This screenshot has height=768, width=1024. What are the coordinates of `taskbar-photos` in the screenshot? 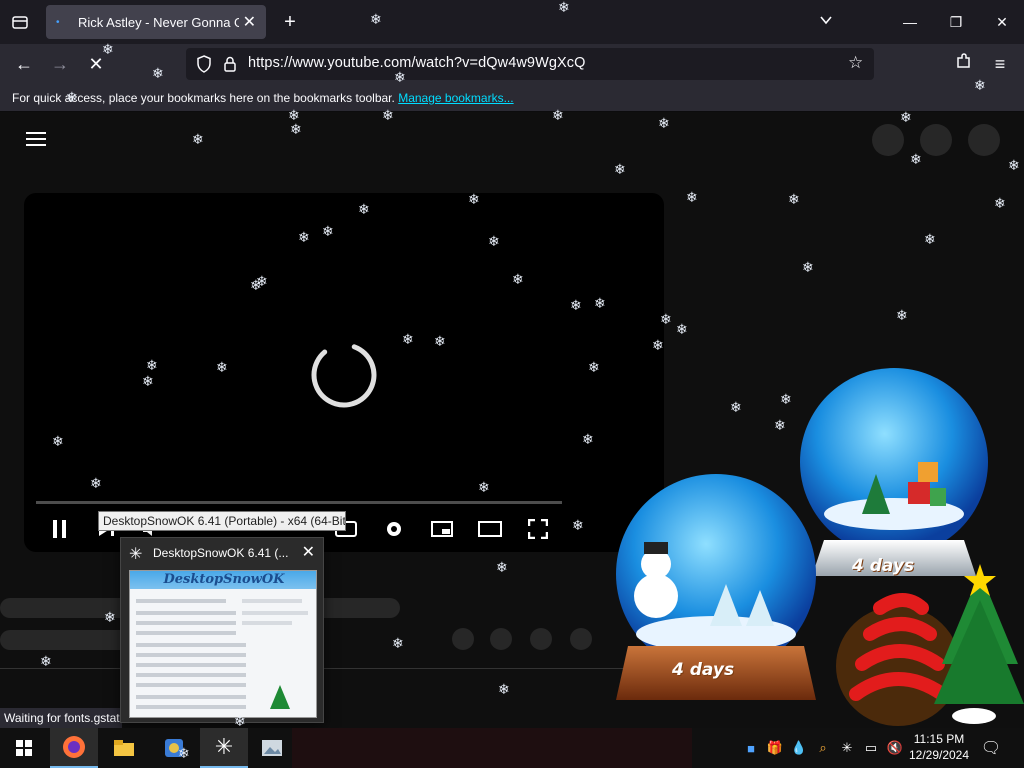 It's located at (272, 748).